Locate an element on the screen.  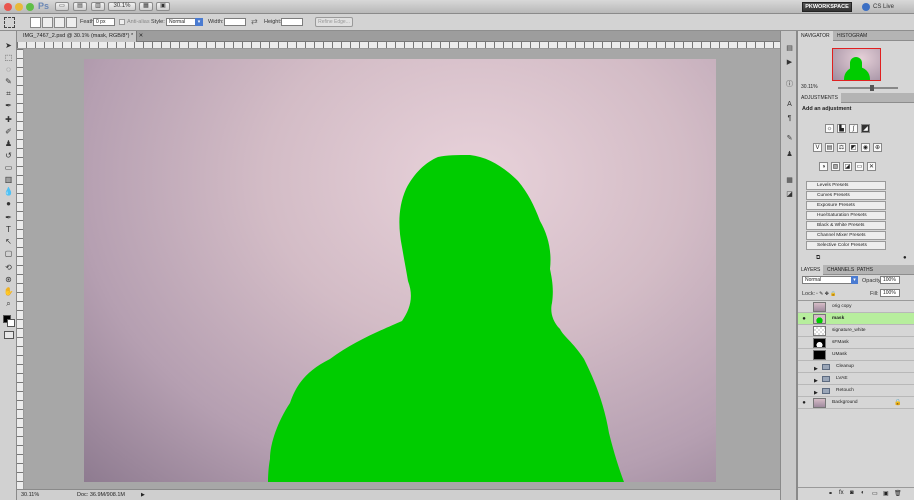
lasso-tool-icon: ◌ is located at coordinates (8, 70).